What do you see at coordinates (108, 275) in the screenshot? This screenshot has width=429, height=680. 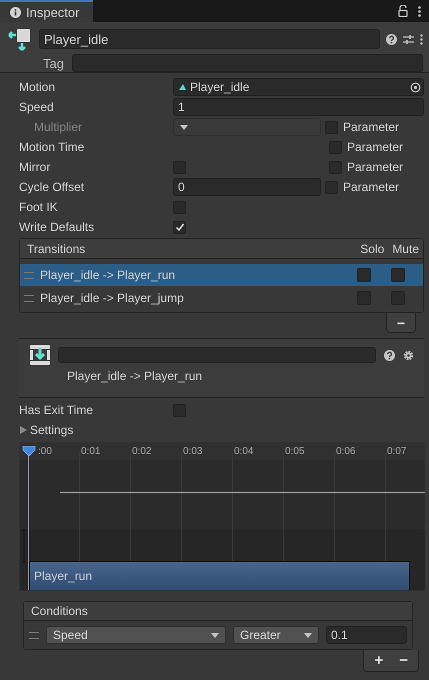 I see `transition-name: Player_idle -> Player_run` at bounding box center [108, 275].